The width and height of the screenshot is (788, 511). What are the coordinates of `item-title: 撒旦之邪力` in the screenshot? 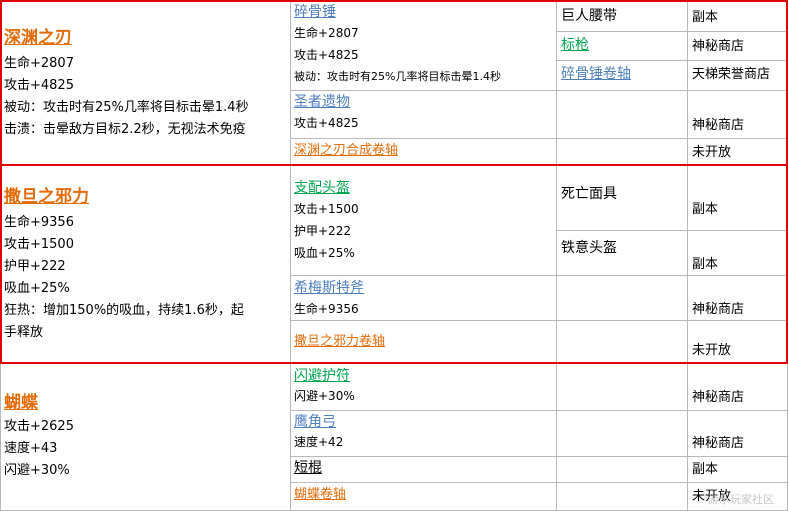 It's located at (46, 197).